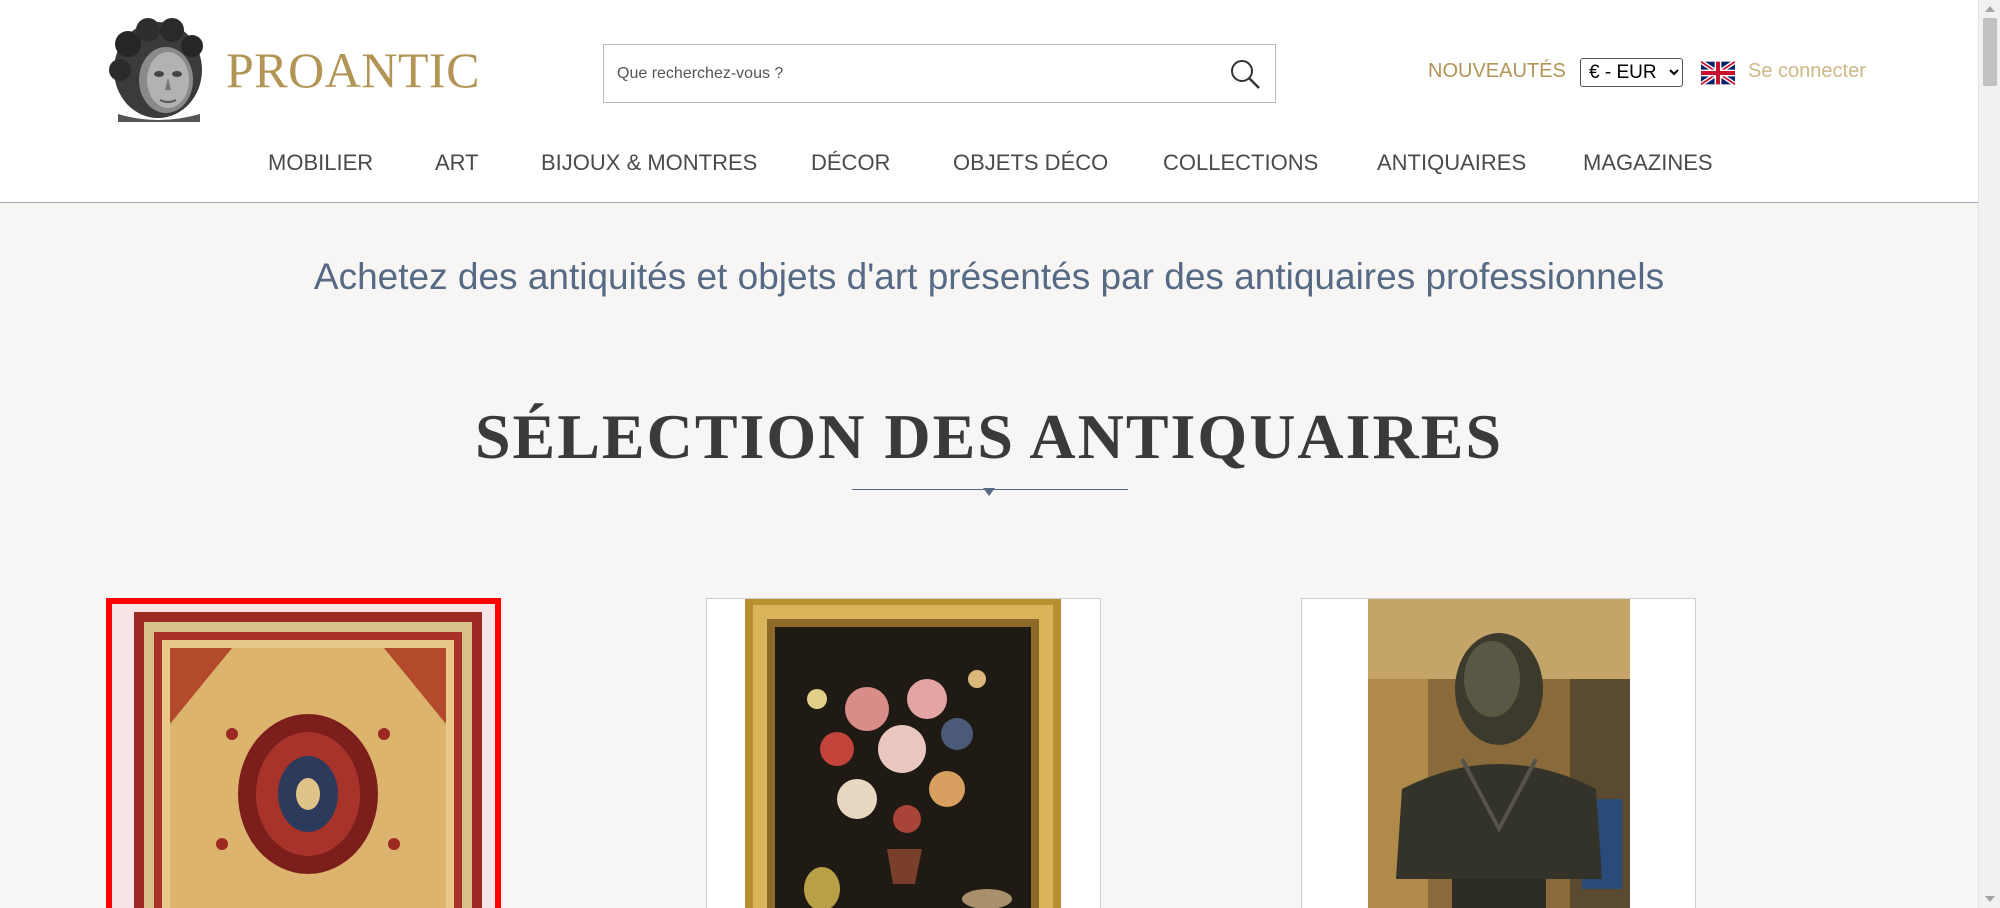 The height and width of the screenshot is (908, 2000). I want to click on scroll-thumb, so click(1990, 52).